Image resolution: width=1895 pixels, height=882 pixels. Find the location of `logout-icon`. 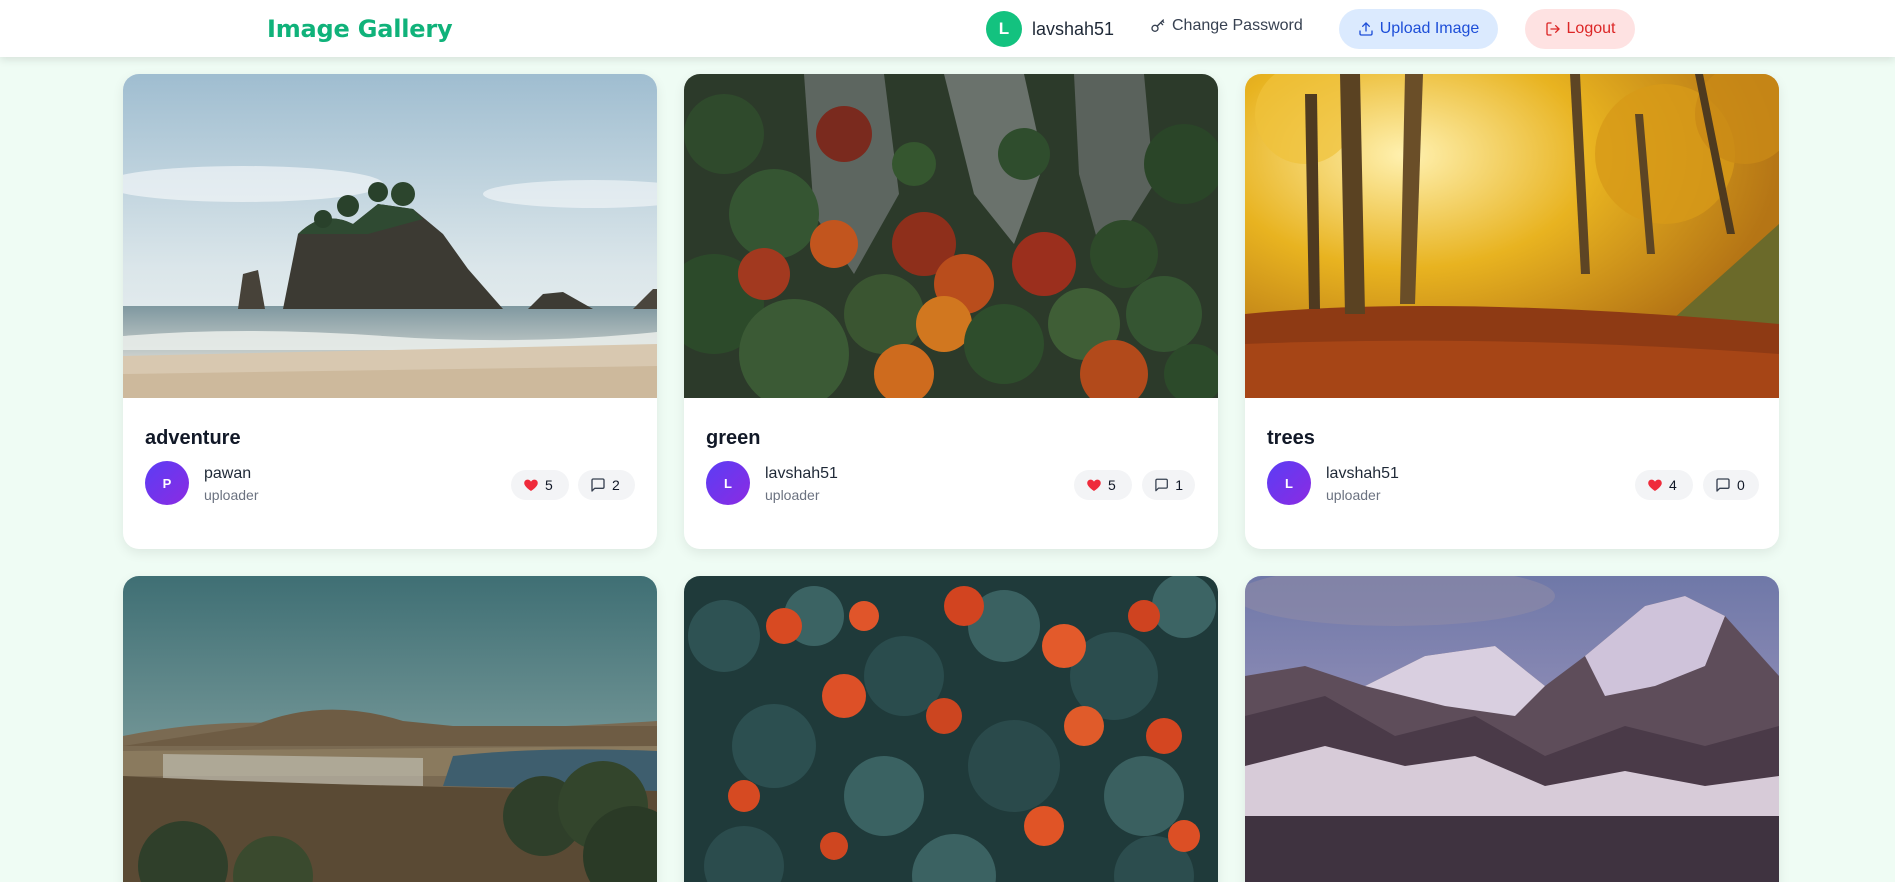

logout-icon is located at coordinates (1552, 29).